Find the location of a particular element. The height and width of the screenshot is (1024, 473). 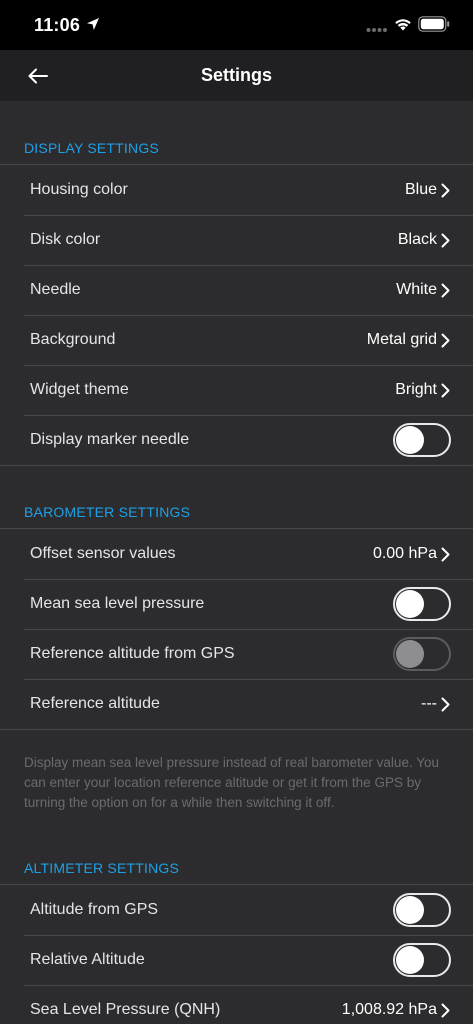

navigation-bar: Settings is located at coordinates (236, 75).